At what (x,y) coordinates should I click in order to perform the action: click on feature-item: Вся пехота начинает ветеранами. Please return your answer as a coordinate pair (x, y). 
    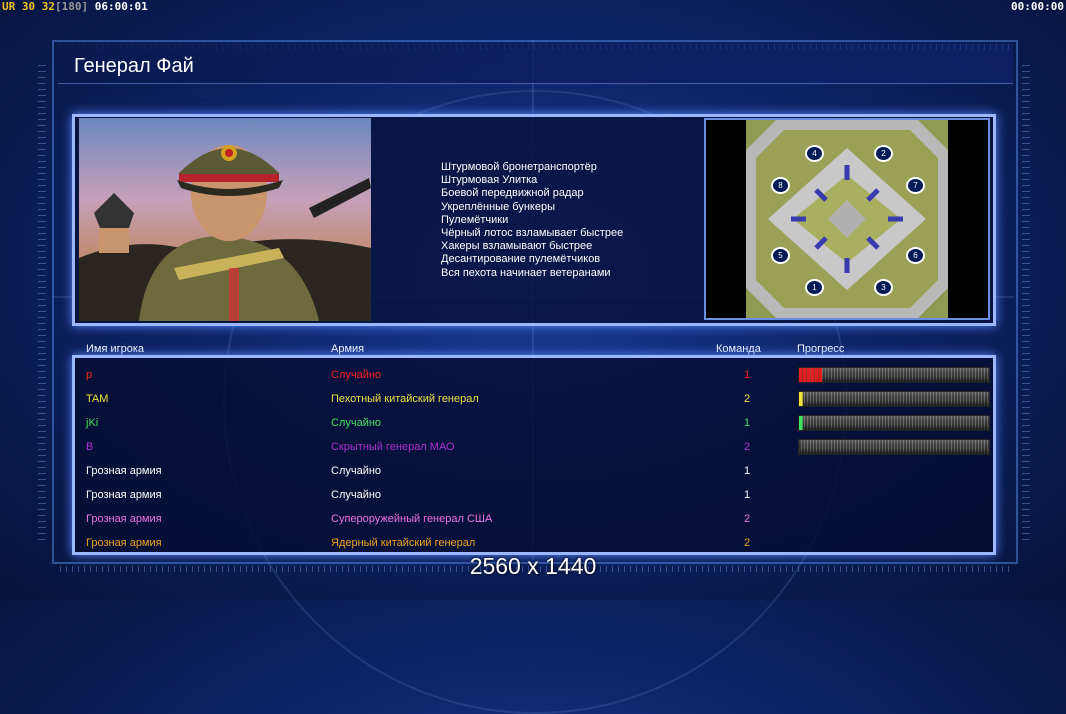
    Looking at the image, I should click on (526, 272).